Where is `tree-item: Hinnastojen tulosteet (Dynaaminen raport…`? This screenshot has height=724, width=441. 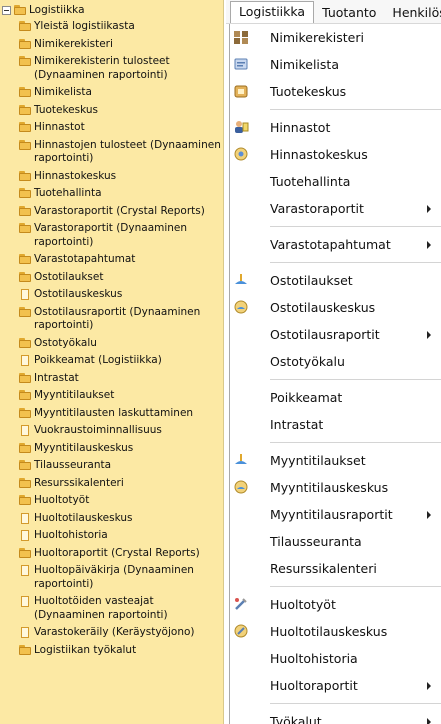 tree-item: Hinnastojen tulosteet (Dynaaminen raport… is located at coordinates (111, 152).